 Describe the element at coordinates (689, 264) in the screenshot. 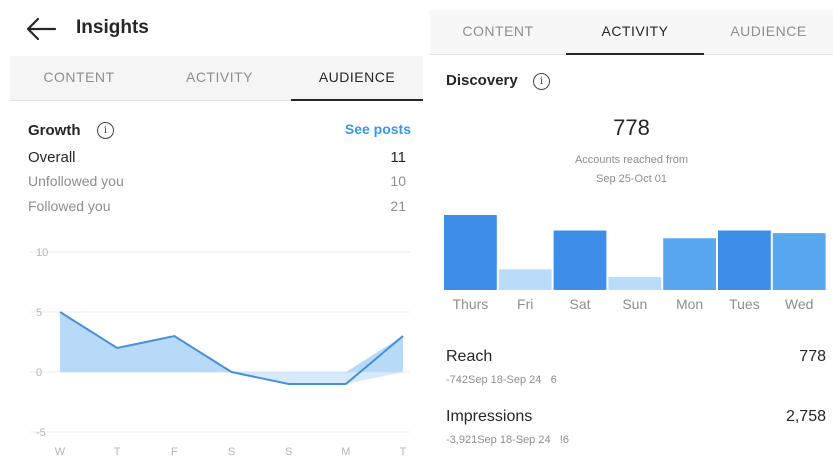

I see `bar-mon` at that location.